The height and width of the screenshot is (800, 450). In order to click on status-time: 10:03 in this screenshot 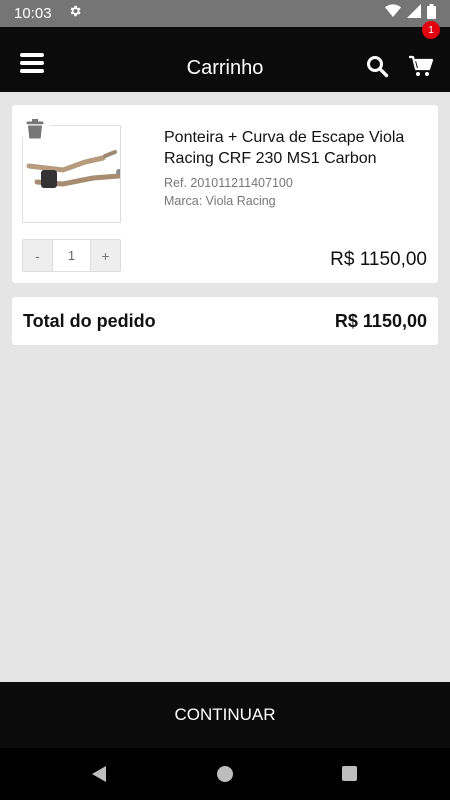, I will do `click(33, 13)`.